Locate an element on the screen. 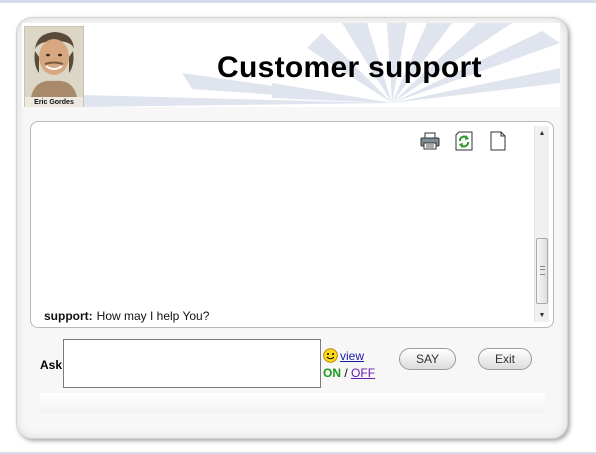 Image resolution: width=596 pixels, height=454 pixels. scrollbar-thumb is located at coordinates (542, 271).